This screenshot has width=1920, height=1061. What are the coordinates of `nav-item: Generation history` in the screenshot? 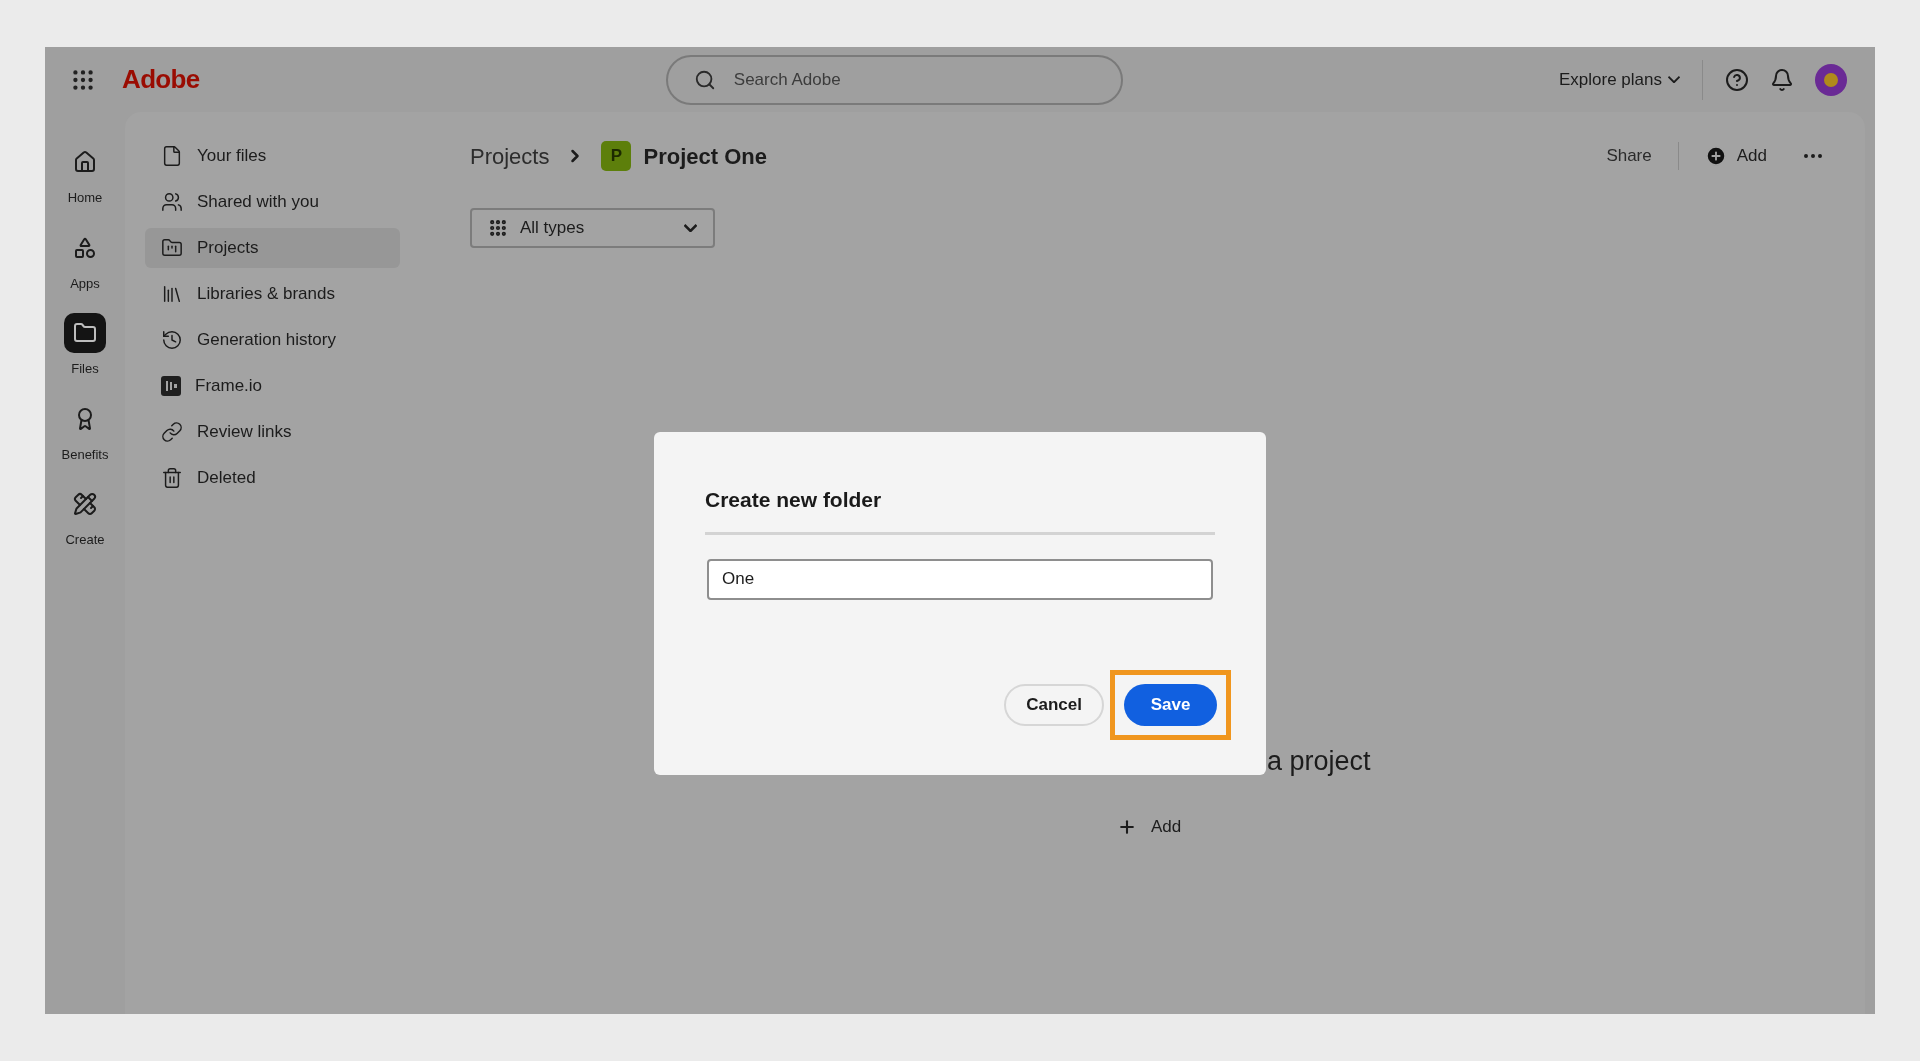 It's located at (272, 340).